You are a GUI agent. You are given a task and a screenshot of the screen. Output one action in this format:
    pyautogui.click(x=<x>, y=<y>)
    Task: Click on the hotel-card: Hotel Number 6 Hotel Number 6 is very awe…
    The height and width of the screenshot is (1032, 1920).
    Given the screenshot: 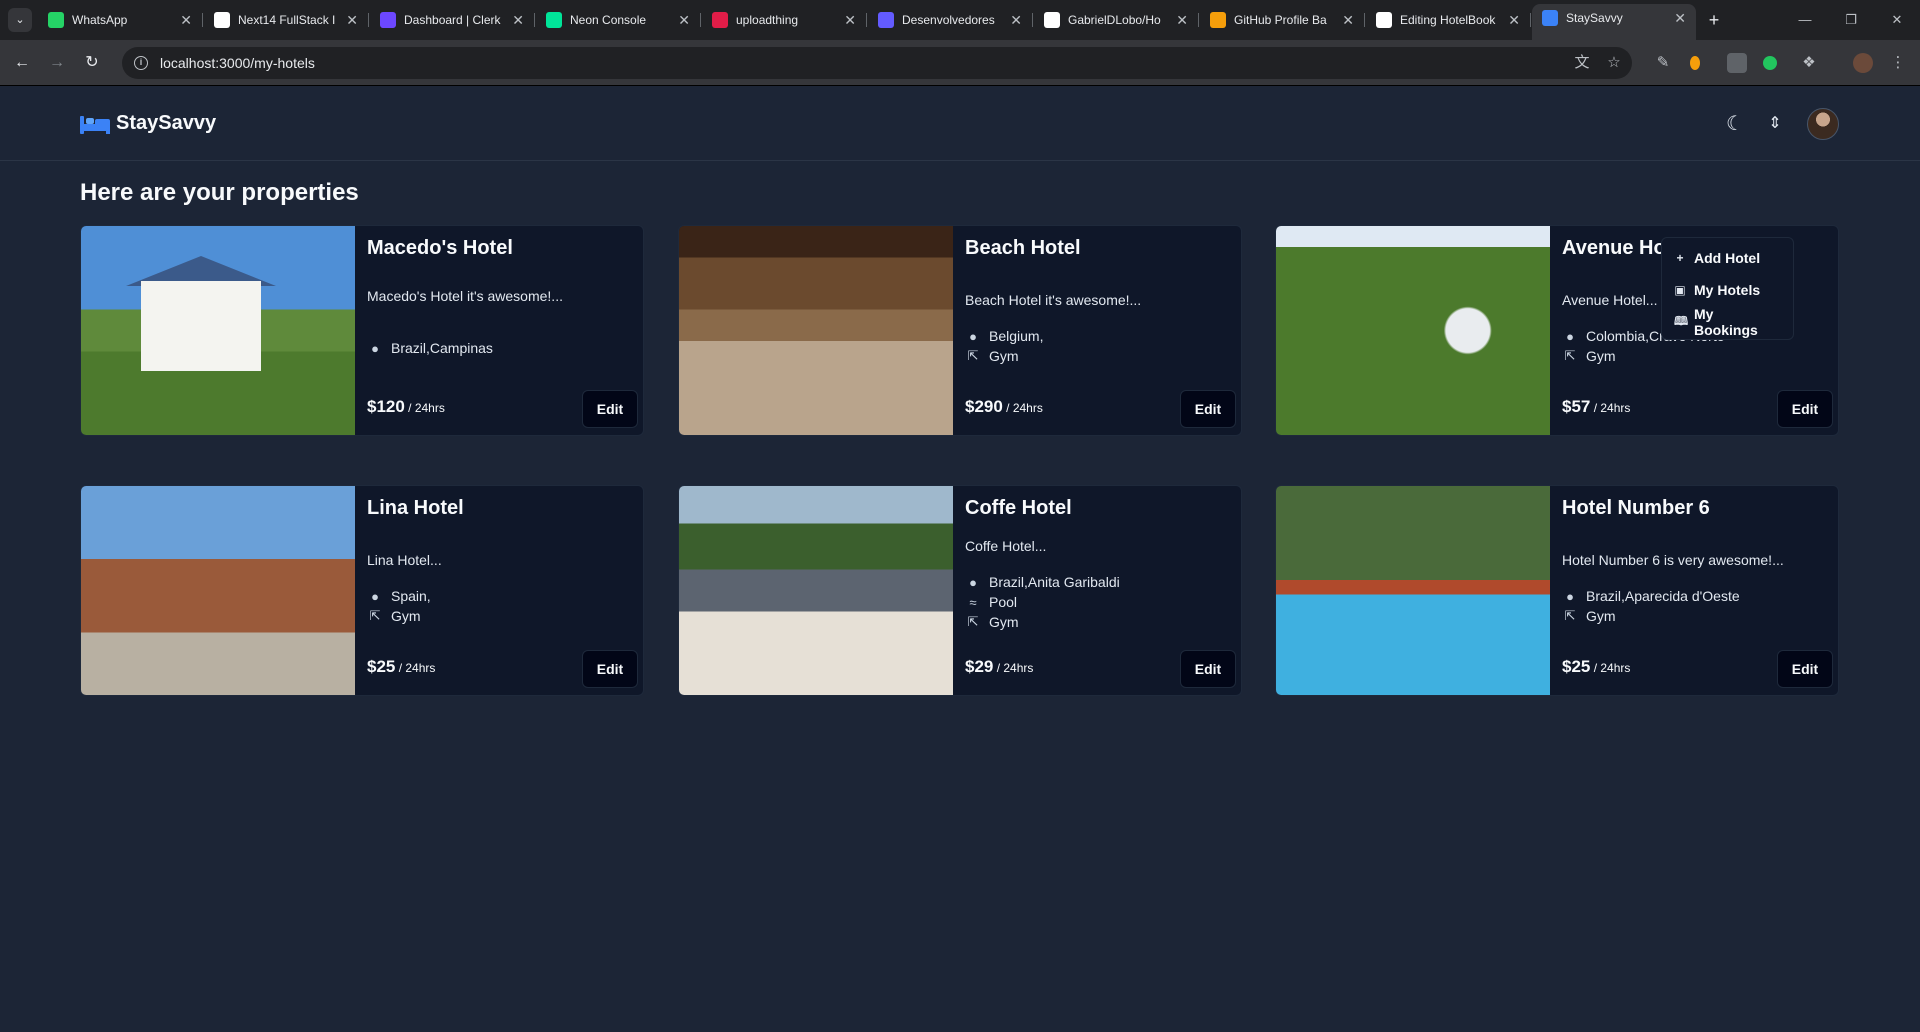 What is the action you would take?
    pyautogui.click(x=1557, y=590)
    